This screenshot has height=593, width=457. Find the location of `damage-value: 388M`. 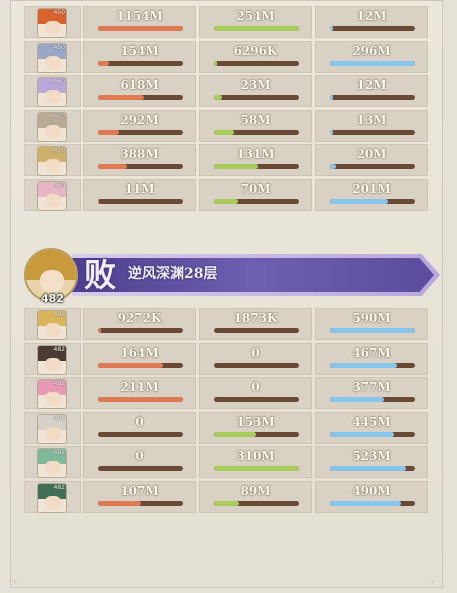

damage-value: 388M is located at coordinates (139, 154).